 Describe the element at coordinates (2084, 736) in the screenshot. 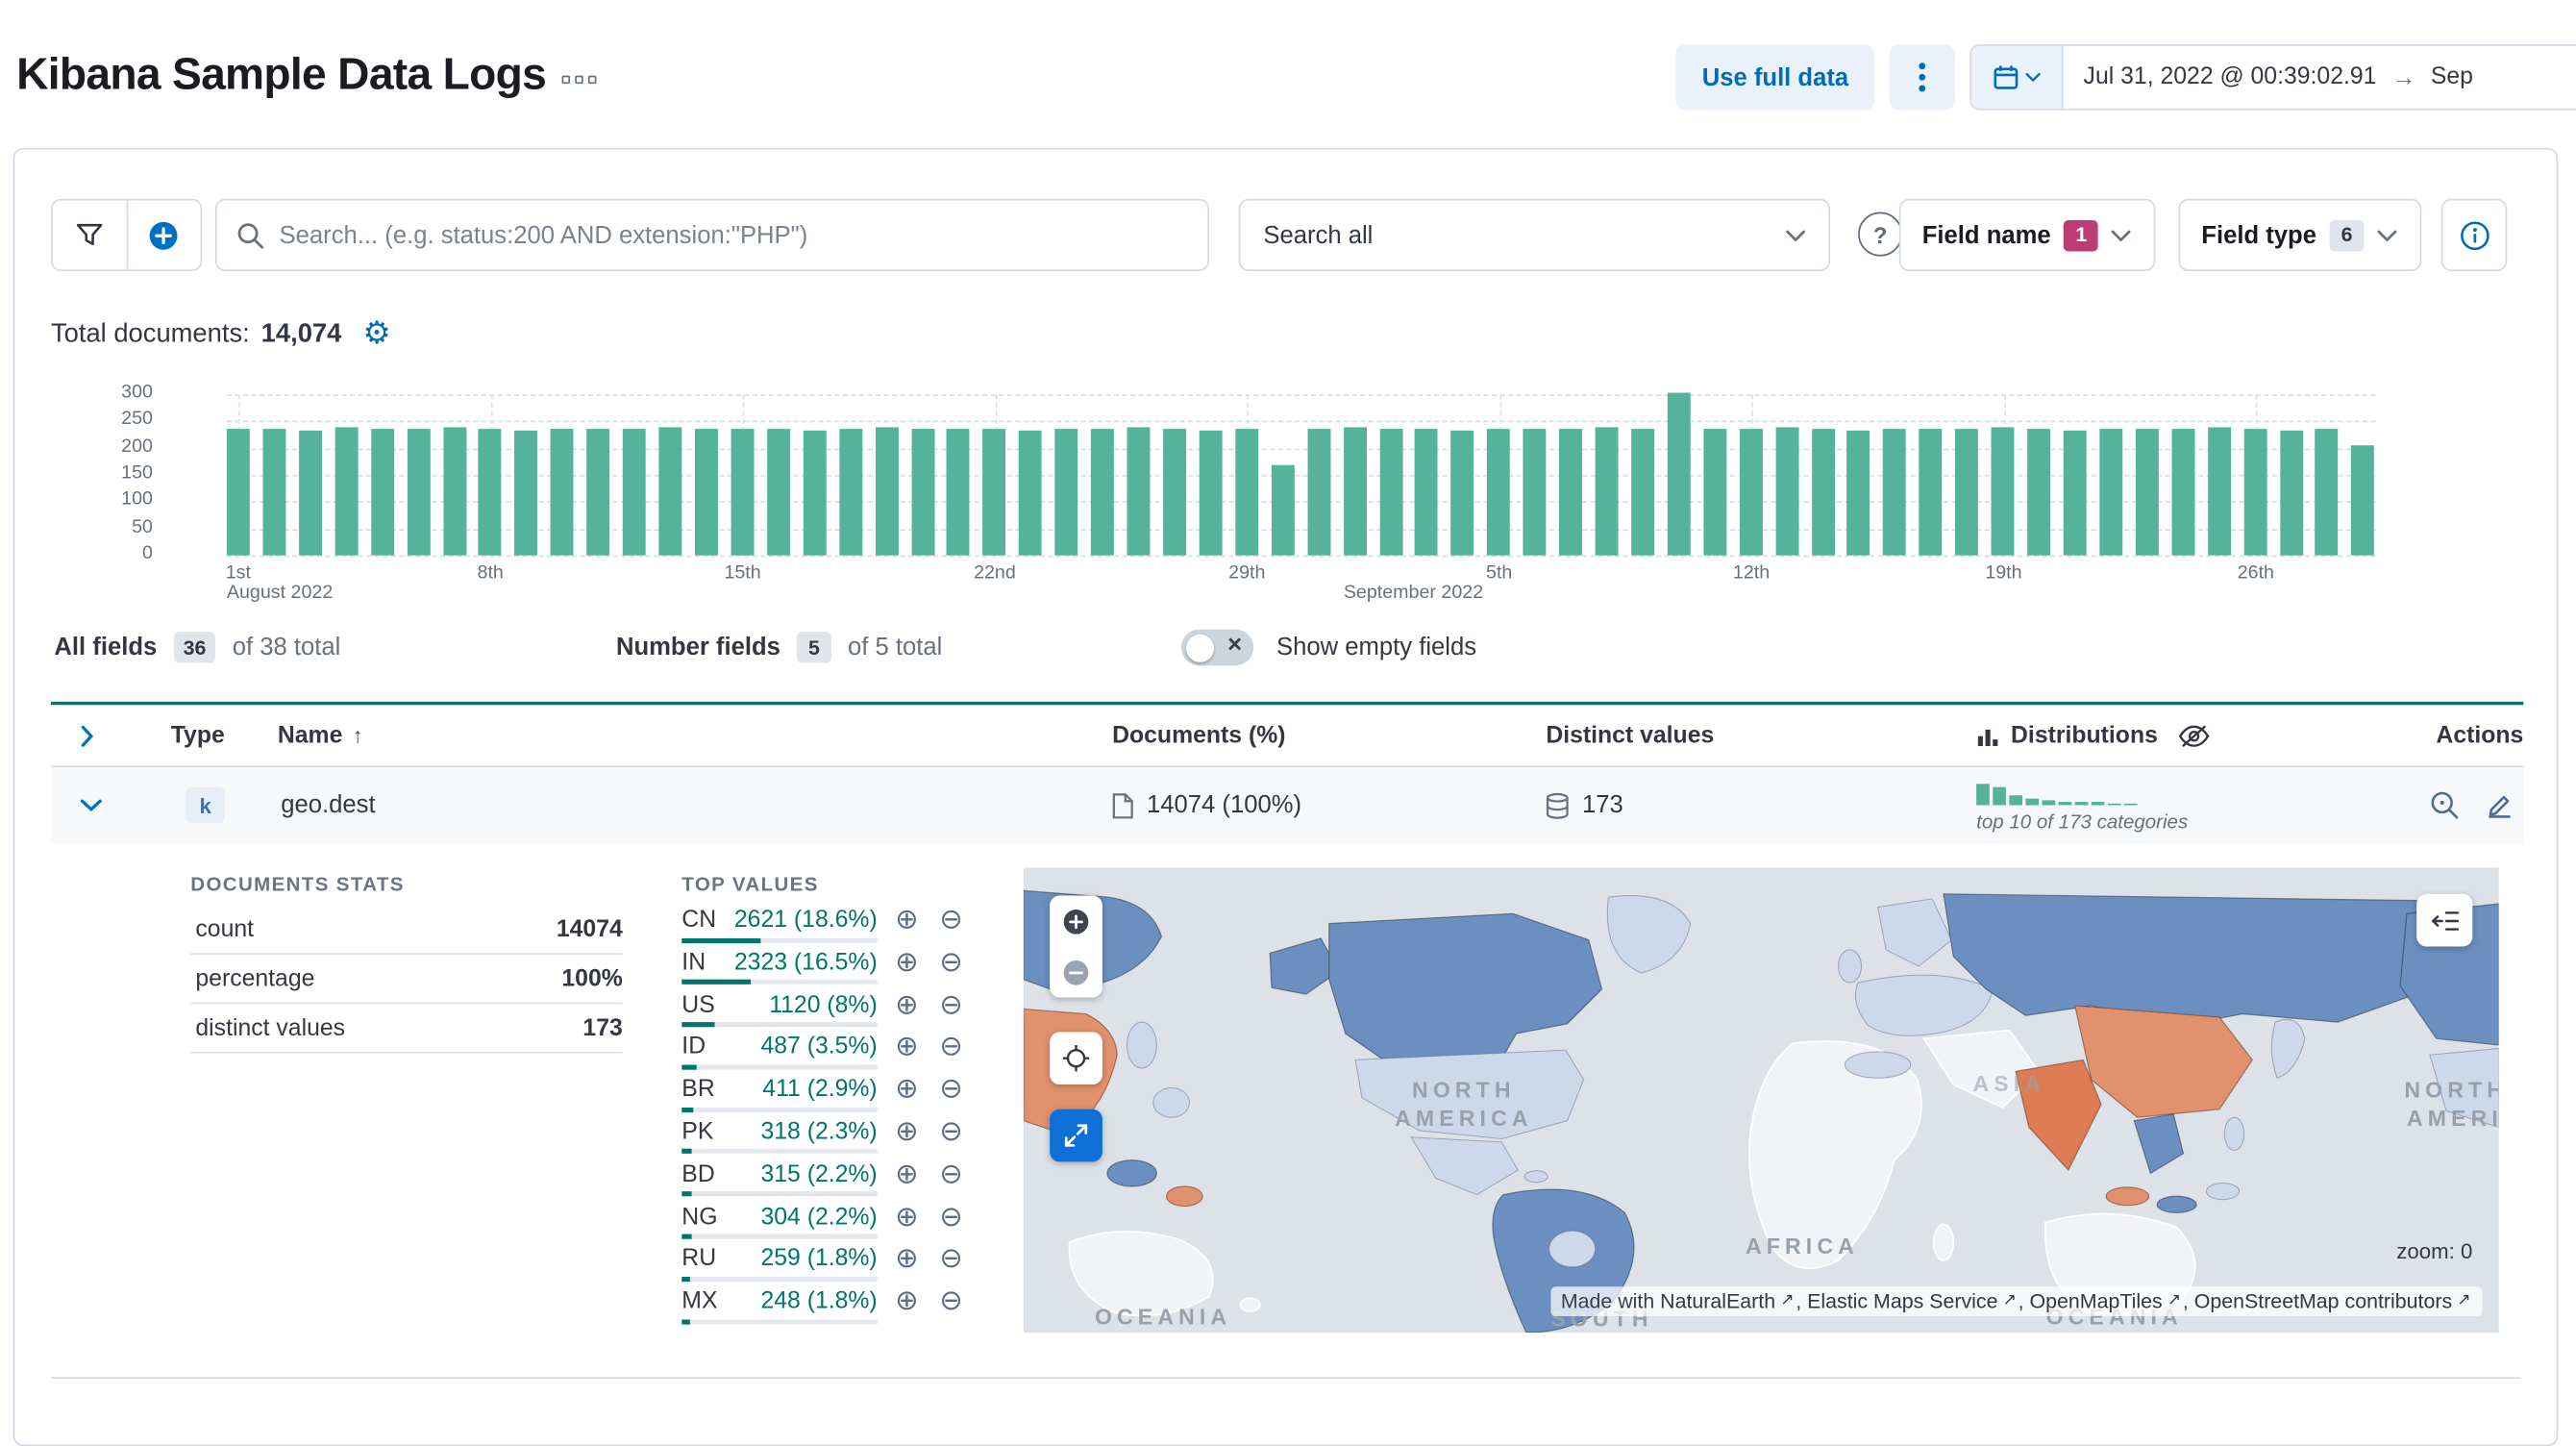

I see `distributions-column-label: Distributions` at that location.